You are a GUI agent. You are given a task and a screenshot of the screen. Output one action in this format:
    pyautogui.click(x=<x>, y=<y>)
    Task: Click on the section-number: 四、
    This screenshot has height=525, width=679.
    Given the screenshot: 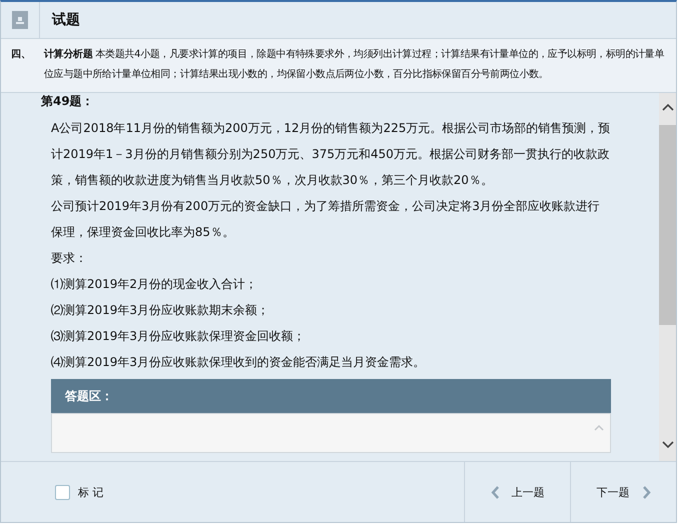 What is the action you would take?
    pyautogui.click(x=21, y=55)
    